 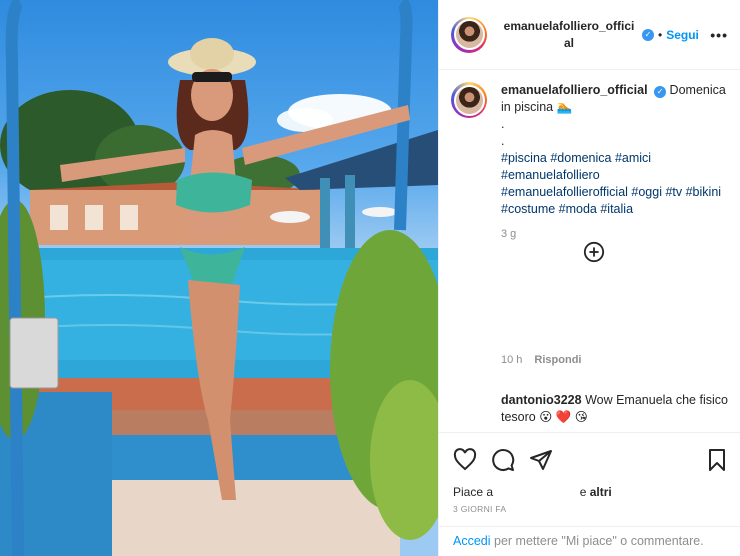 I want to click on reply-row: 10 h Rispondi, so click(x=541, y=360).